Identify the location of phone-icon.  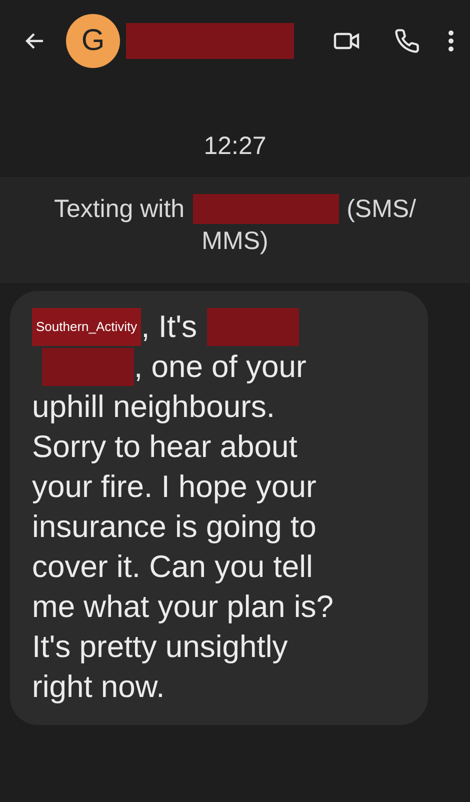
(407, 41).